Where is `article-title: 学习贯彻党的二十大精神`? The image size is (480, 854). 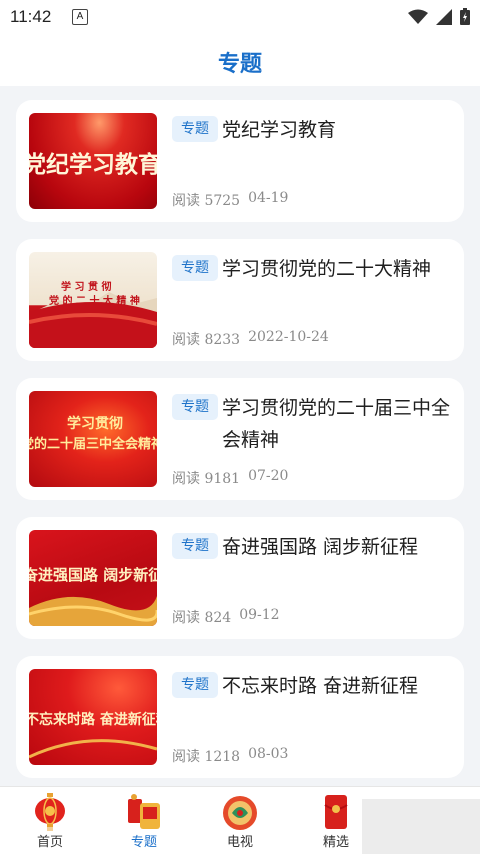 article-title: 学习贯彻党的二十大精神 is located at coordinates (327, 269).